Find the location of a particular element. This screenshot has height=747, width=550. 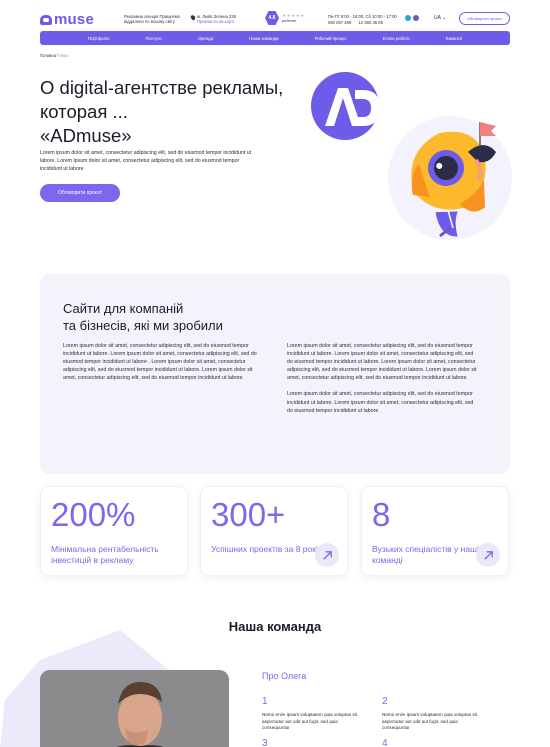

team-member-photo is located at coordinates (134, 708).